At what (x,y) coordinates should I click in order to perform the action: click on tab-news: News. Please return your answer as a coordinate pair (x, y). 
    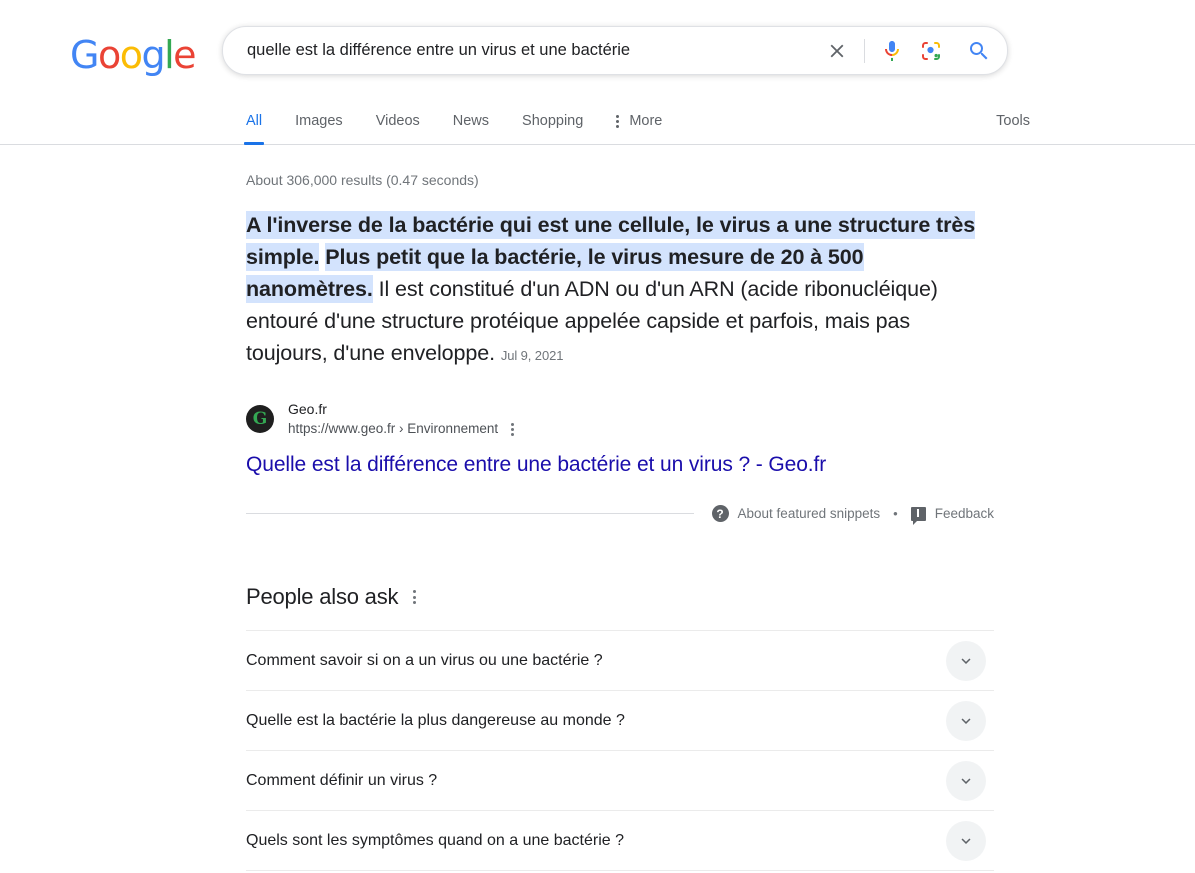
    Looking at the image, I should click on (471, 121).